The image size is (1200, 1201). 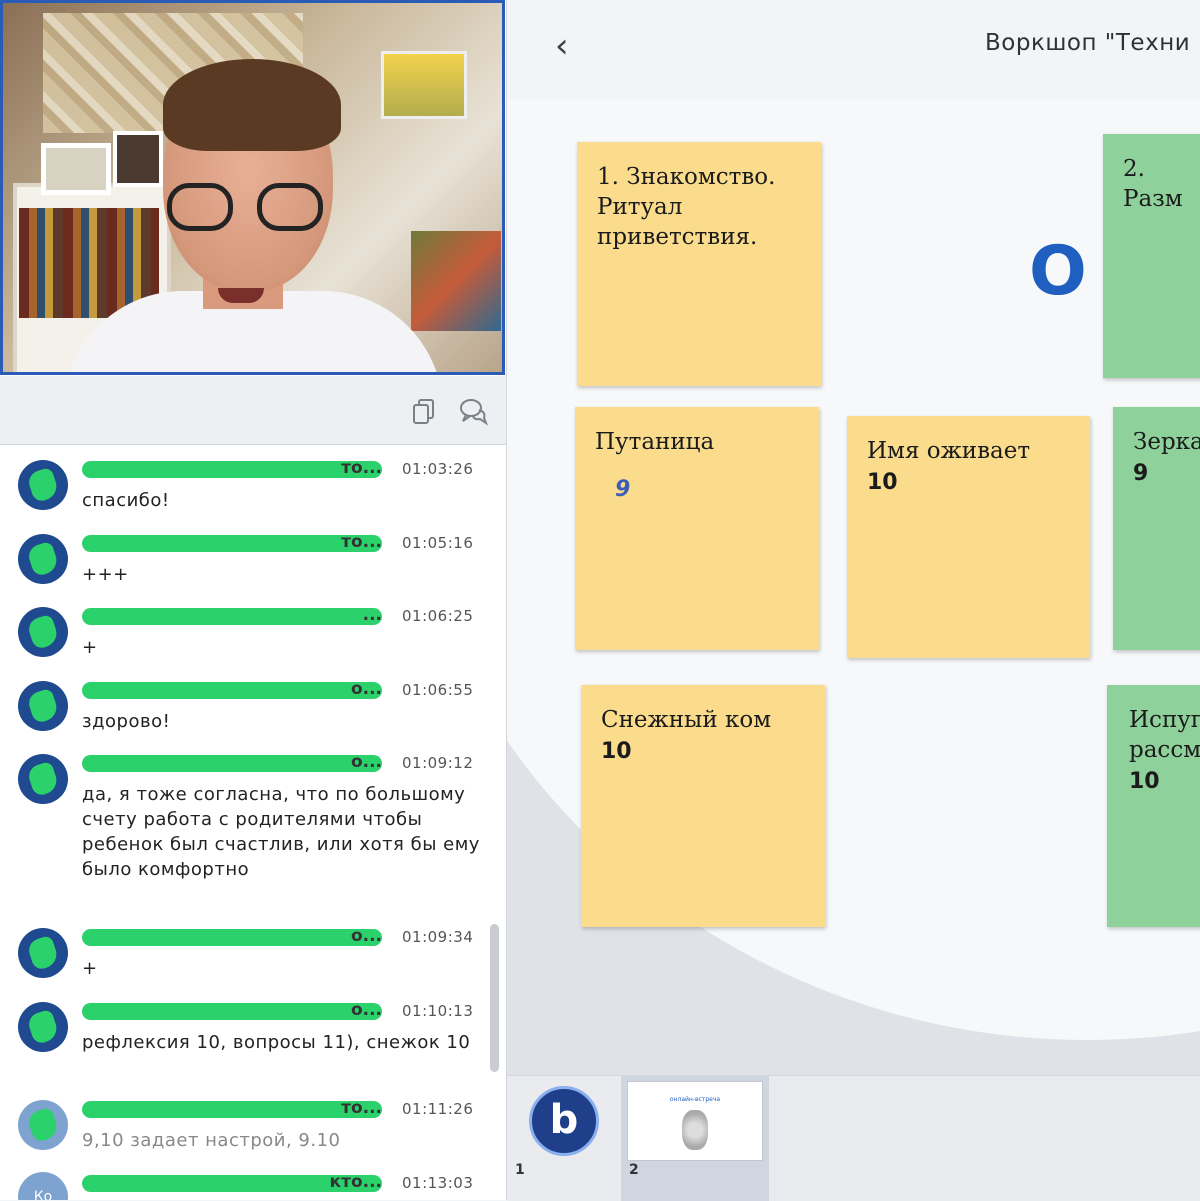 What do you see at coordinates (438, 1109) in the screenshot?
I see `message-time: 01:11:26` at bounding box center [438, 1109].